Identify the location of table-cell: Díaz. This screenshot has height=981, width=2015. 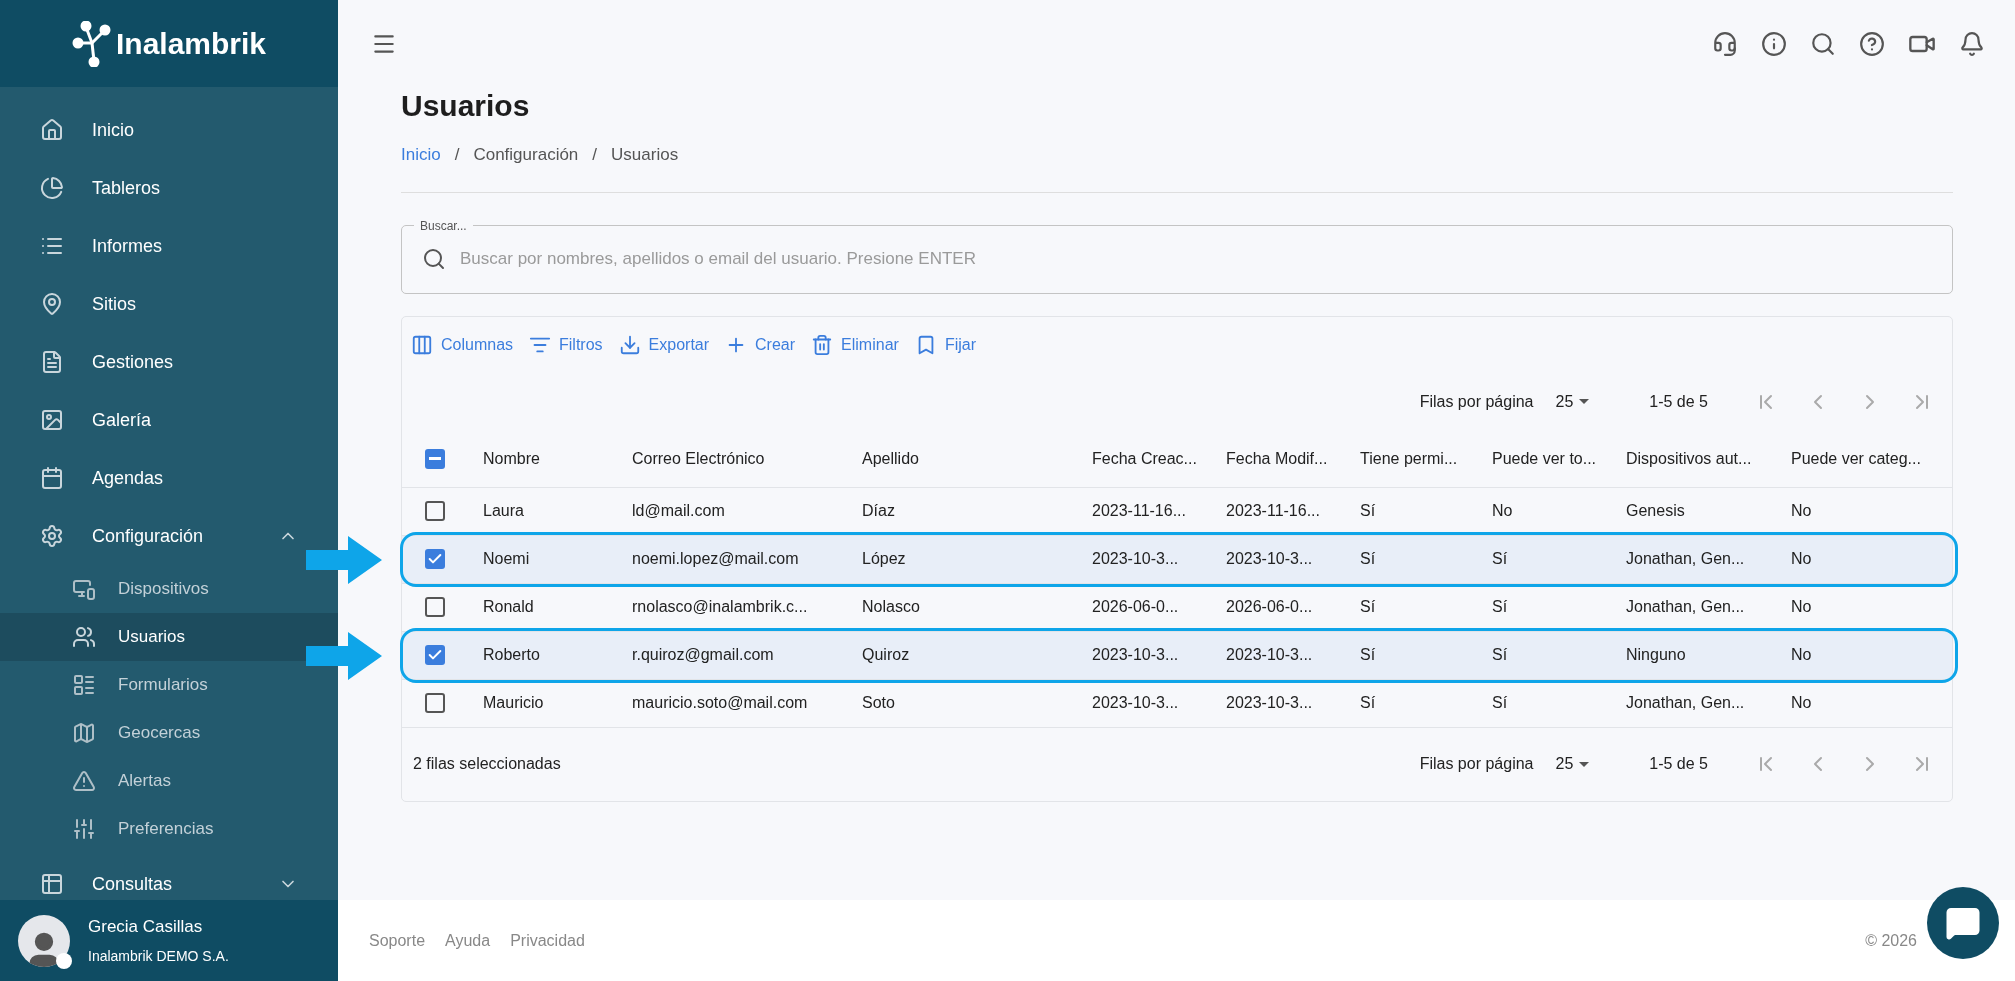
(878, 510).